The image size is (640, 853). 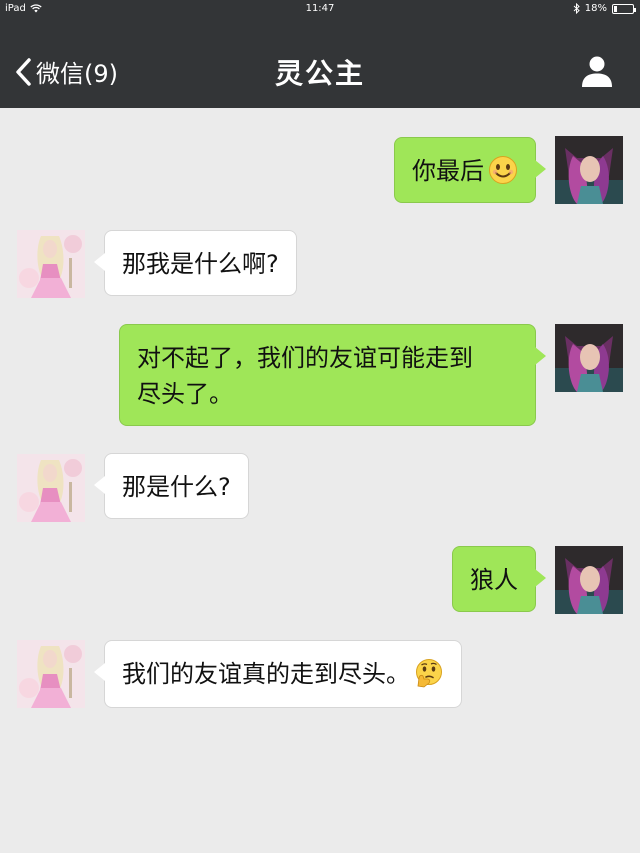 What do you see at coordinates (332, 375) in the screenshot?
I see `message-bubble-outgoing: 对不起了，我们的友谊可能走到 尽头了。` at bounding box center [332, 375].